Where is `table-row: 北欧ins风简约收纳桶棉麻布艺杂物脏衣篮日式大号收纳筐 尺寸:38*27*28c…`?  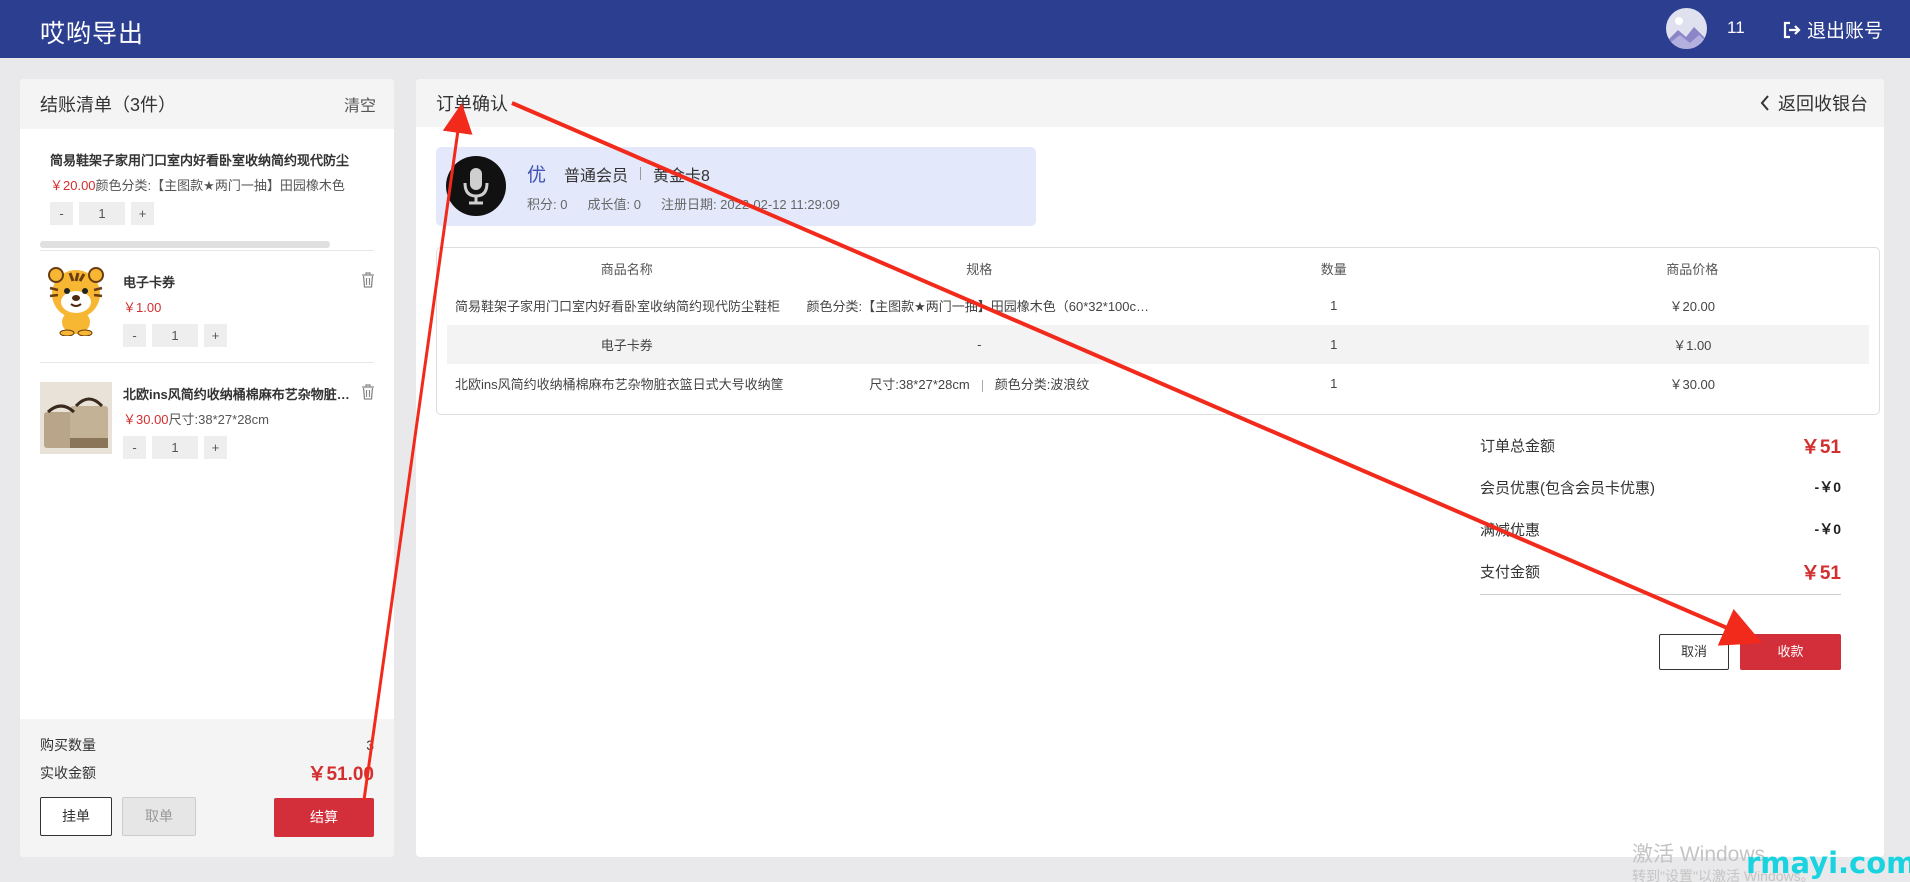
table-row: 北欧ins风简约收纳桶棉麻布艺杂物脏衣篮日式大号收纳筐 尺寸:38*27*28c… is located at coordinates (1158, 383).